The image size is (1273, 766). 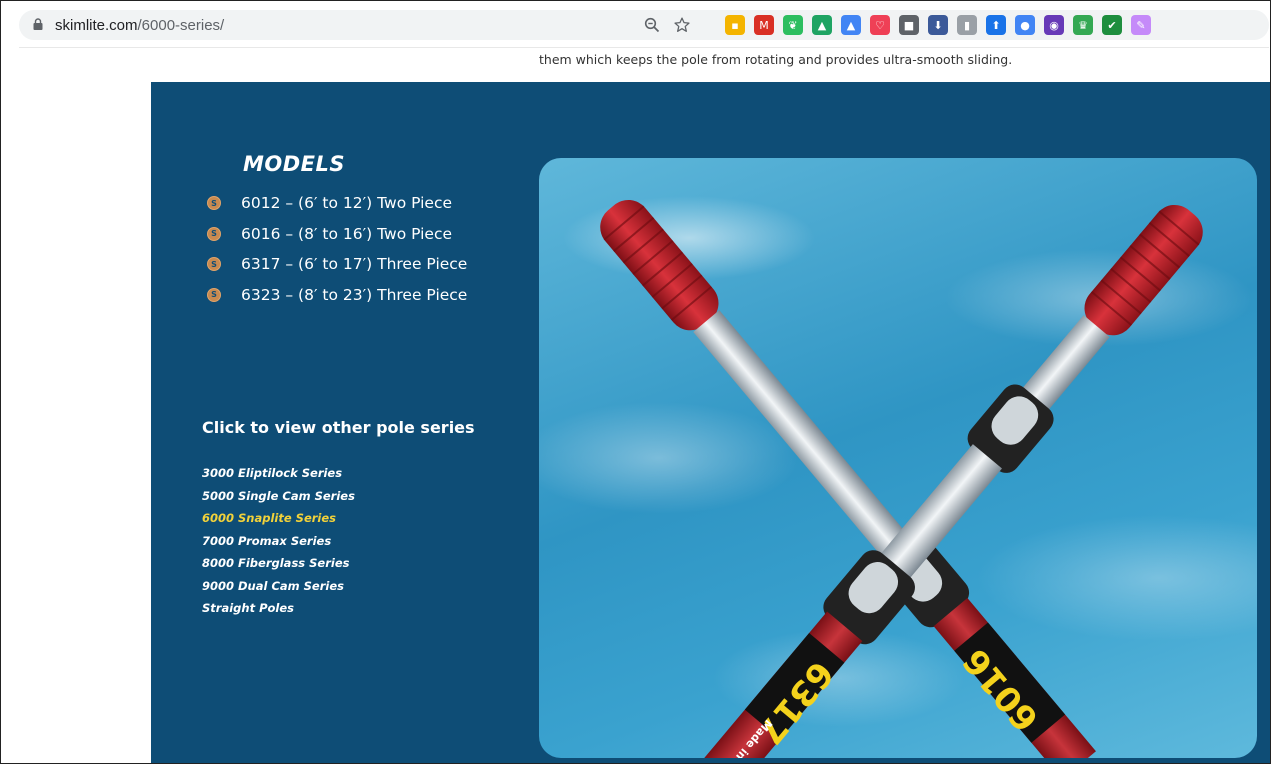 I want to click on evernote-icon: ❦, so click(x=793, y=25).